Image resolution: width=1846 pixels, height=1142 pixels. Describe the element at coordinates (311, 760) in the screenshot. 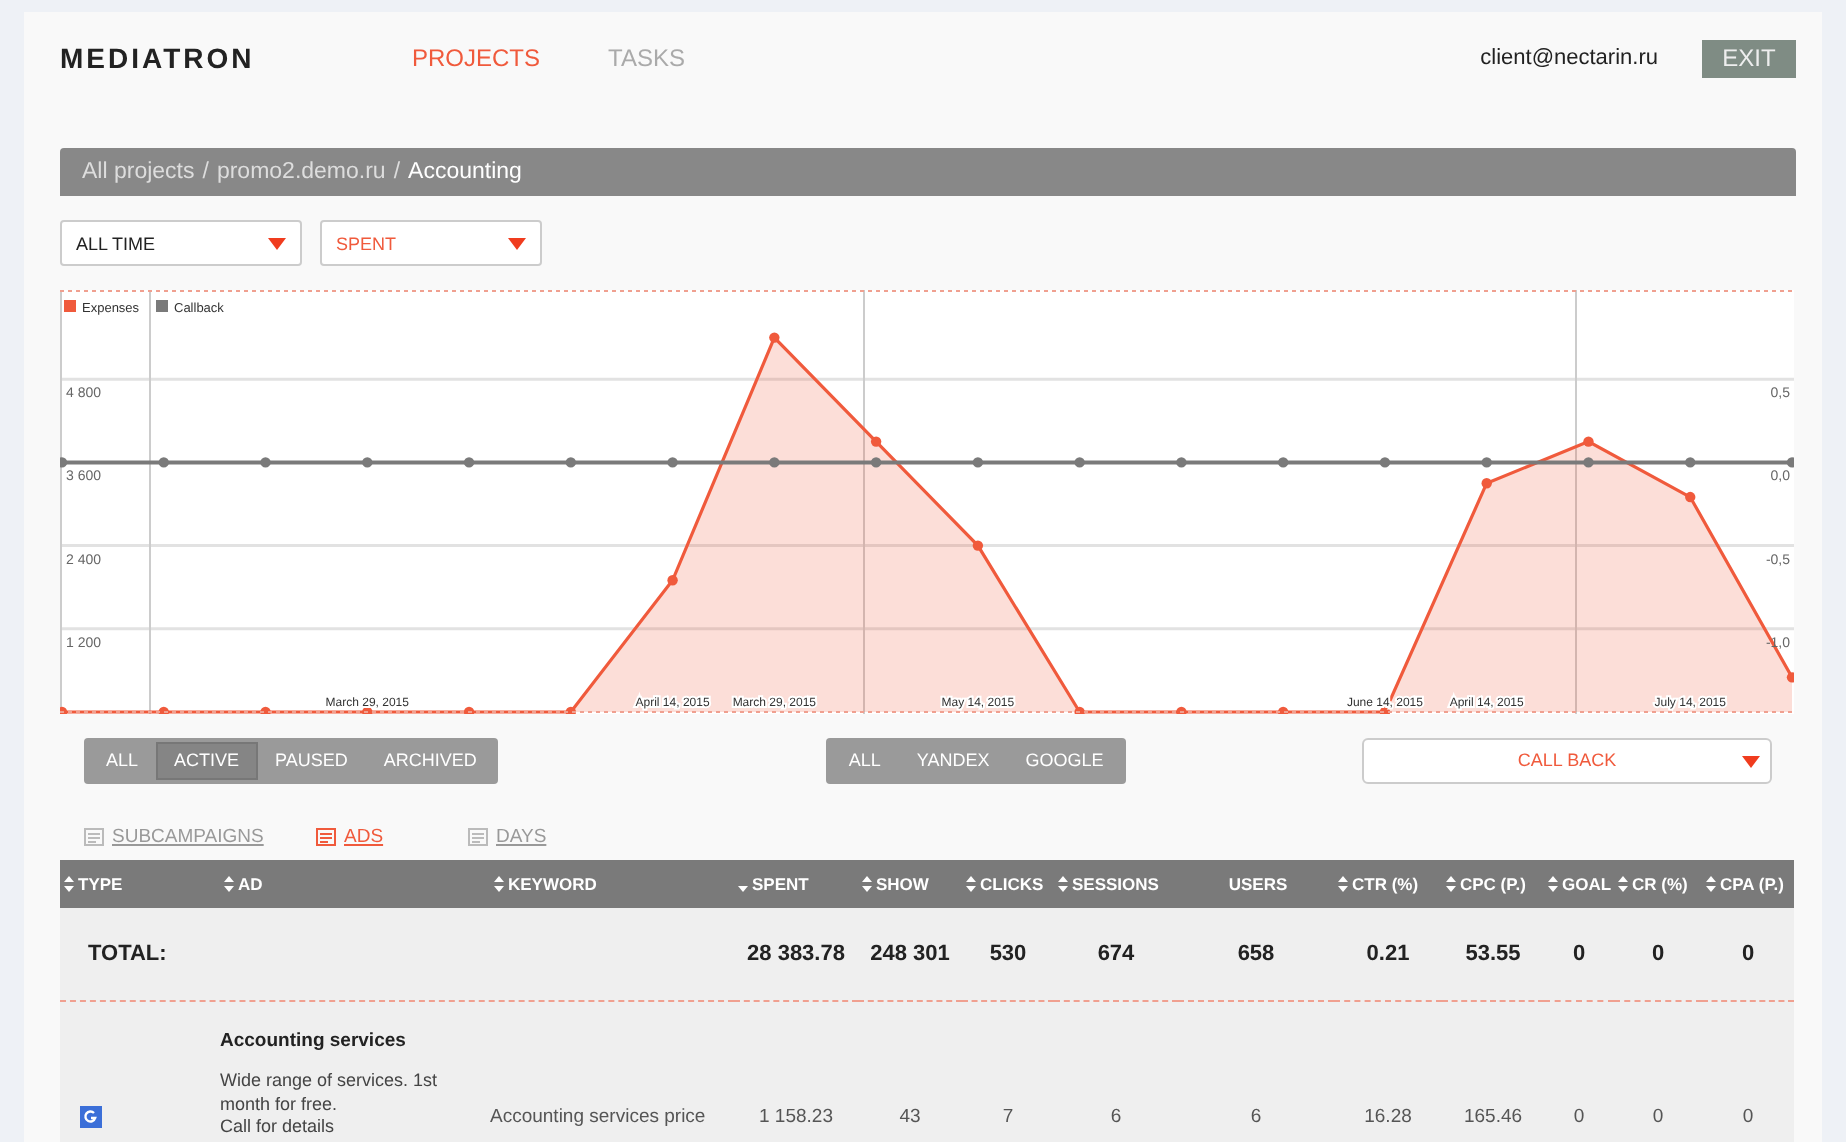

I see `filter-button: PAUSED` at that location.